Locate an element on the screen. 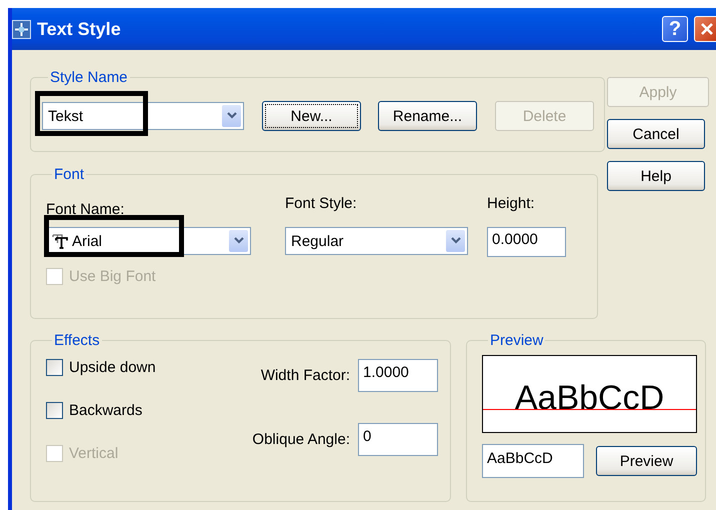 This screenshot has width=716, height=510. input-field: 0 is located at coordinates (398, 439).